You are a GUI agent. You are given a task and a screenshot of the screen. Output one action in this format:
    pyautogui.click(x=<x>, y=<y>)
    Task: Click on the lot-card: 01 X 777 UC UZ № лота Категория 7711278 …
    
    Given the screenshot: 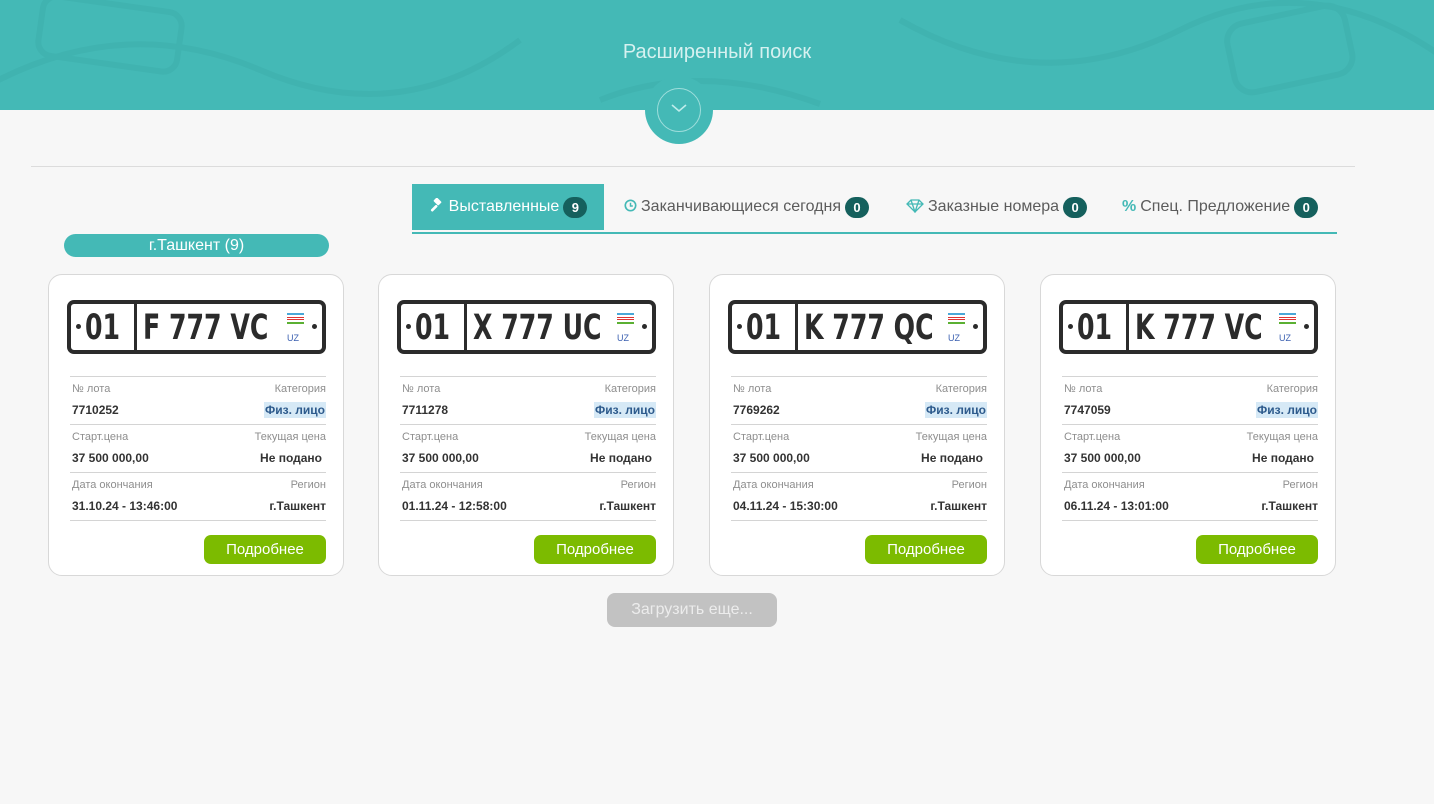 What is the action you would take?
    pyautogui.click(x=526, y=425)
    